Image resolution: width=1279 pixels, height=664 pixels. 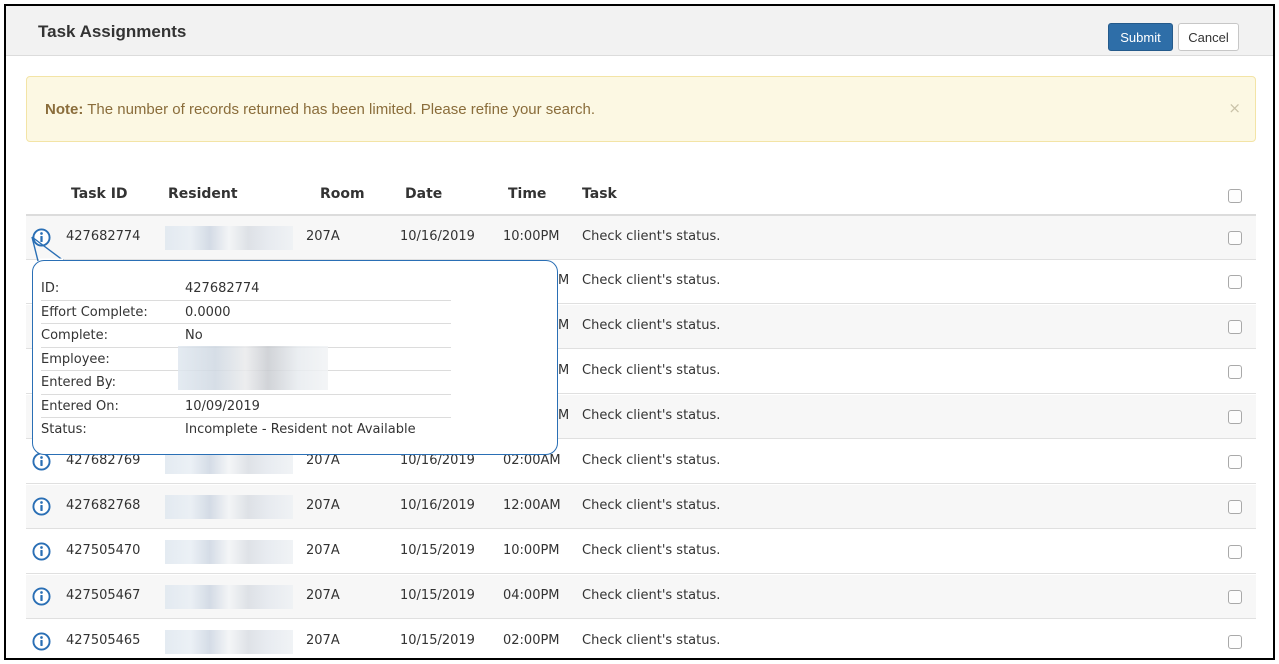 What do you see at coordinates (532, 460) in the screenshot?
I see `time: 02:00AM` at bounding box center [532, 460].